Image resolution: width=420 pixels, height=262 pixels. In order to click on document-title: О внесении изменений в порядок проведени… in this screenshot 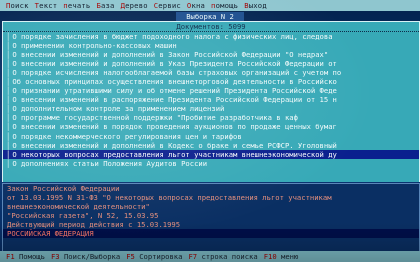, I will do `click(174, 127)`.